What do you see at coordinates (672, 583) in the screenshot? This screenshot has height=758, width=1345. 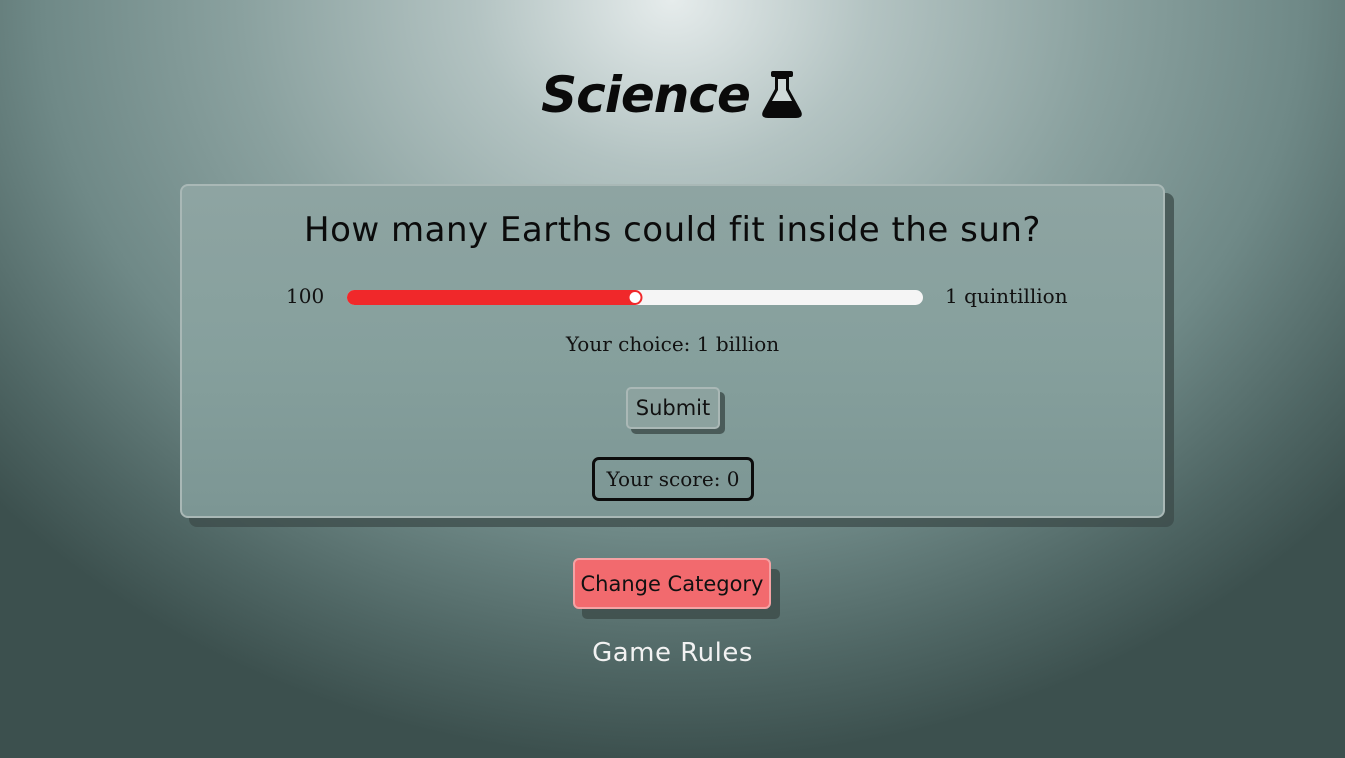 I see `change-category-button: Change Category` at bounding box center [672, 583].